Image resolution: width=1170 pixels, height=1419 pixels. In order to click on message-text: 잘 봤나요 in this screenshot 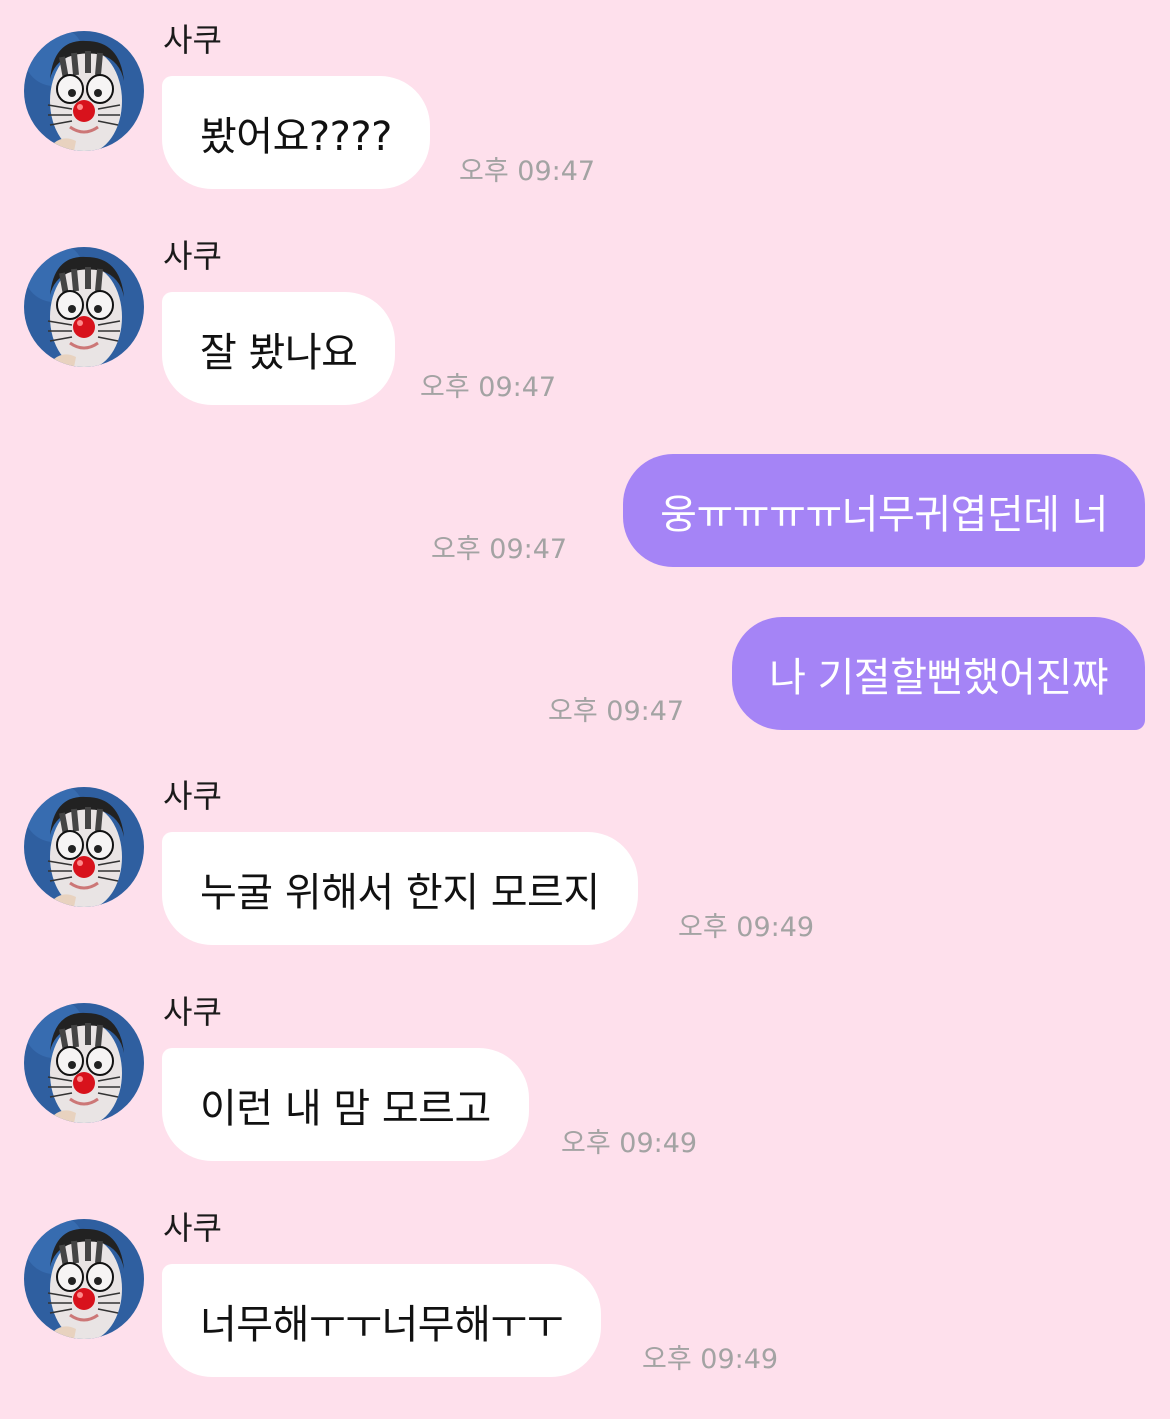, I will do `click(279, 352)`.